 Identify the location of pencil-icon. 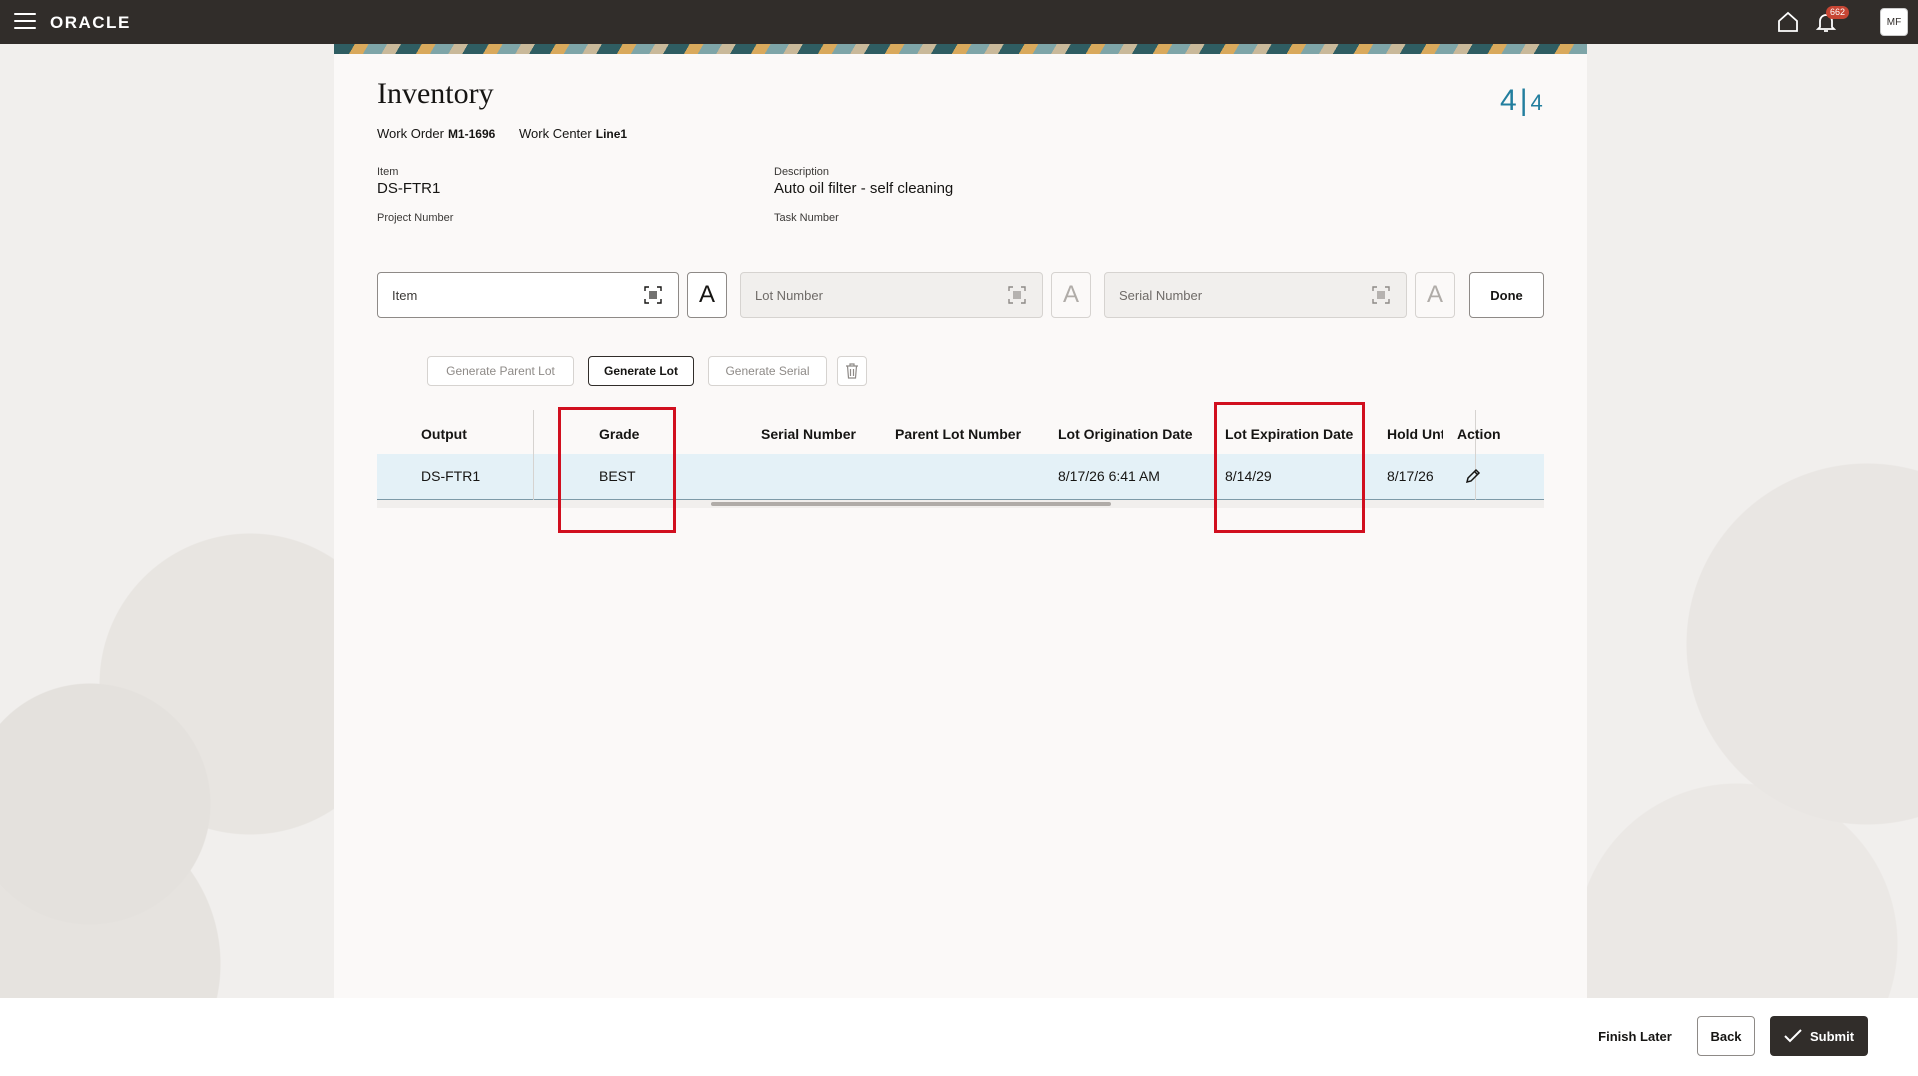
(1473, 476).